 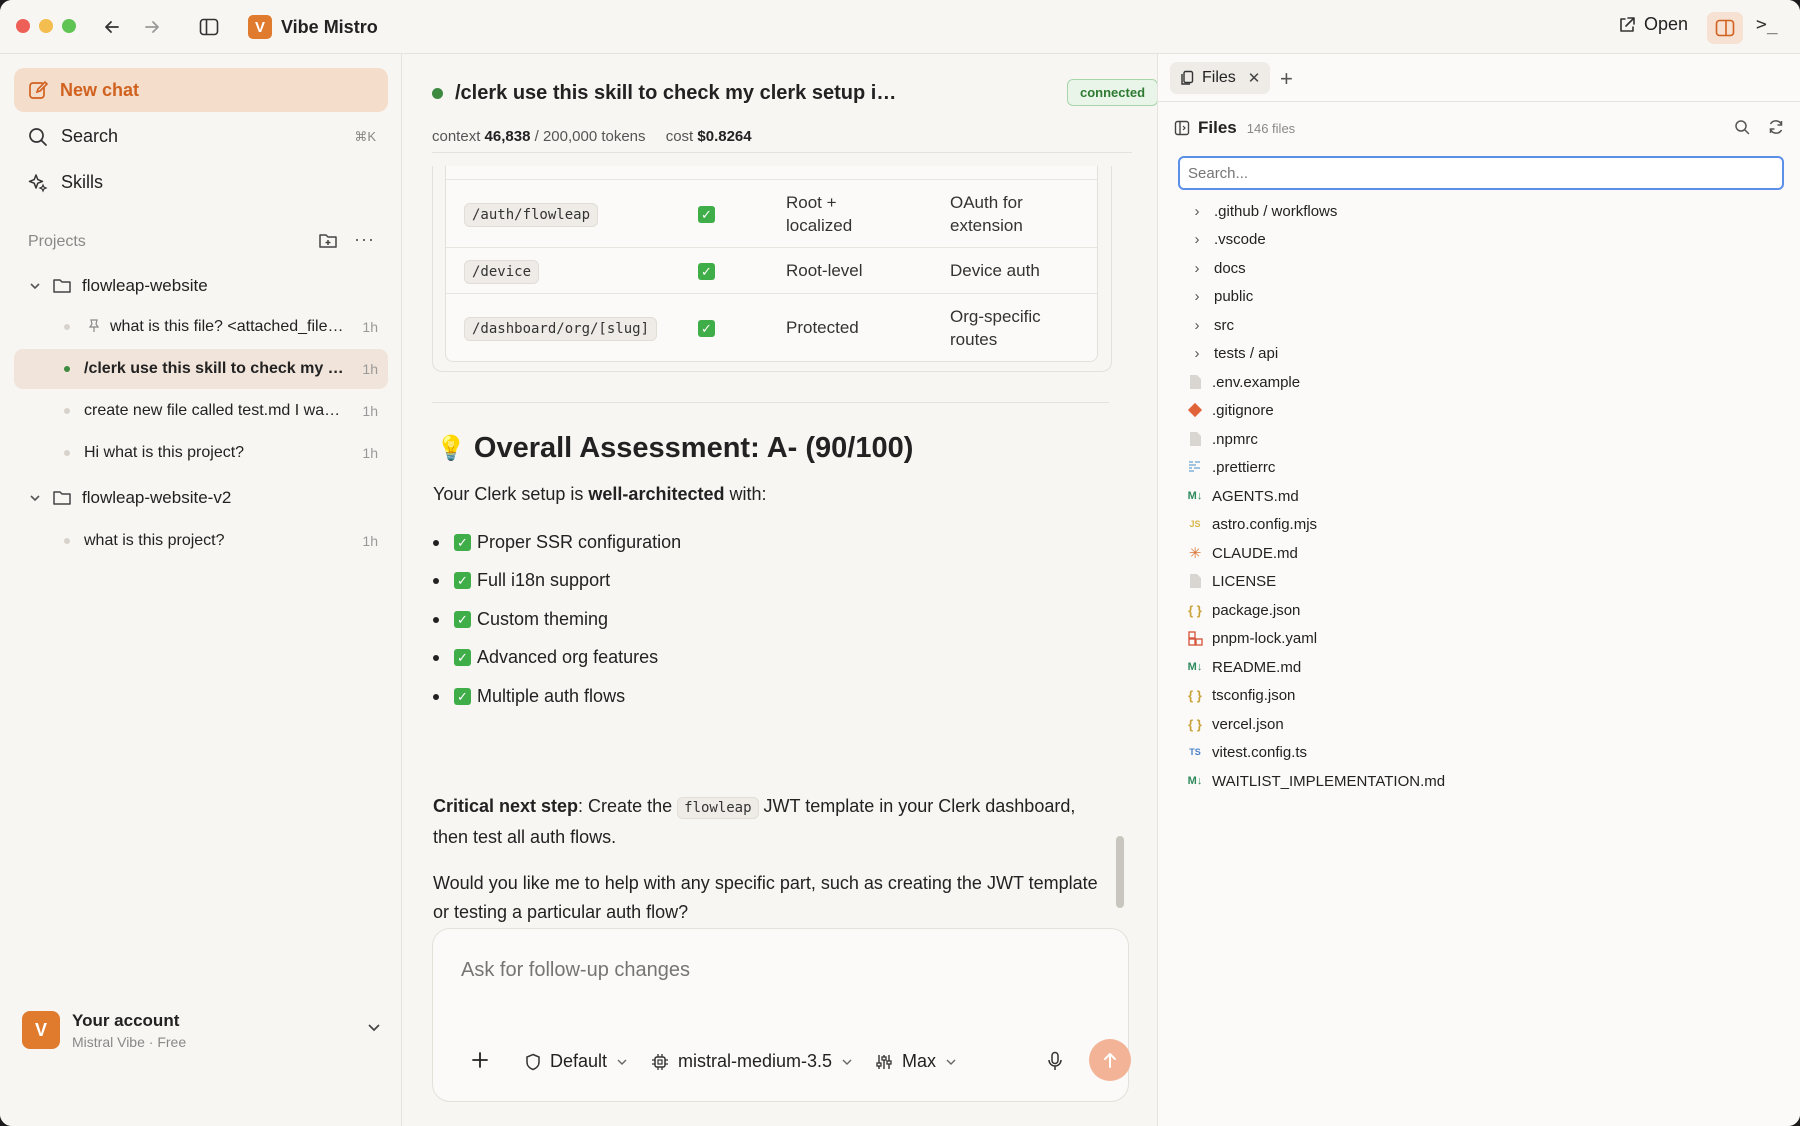 I want to click on panel-tab-bar: Files ✕ +, so click(x=1479, y=78).